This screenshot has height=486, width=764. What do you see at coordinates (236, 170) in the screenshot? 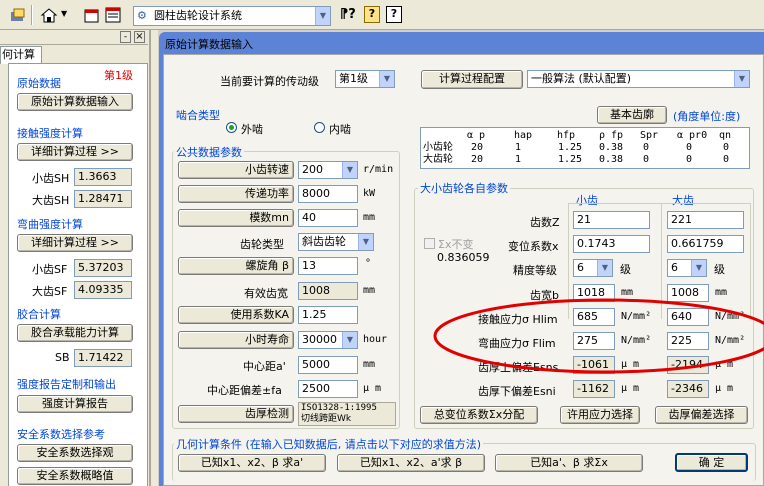
I see `speed-button: 小齿转速` at bounding box center [236, 170].